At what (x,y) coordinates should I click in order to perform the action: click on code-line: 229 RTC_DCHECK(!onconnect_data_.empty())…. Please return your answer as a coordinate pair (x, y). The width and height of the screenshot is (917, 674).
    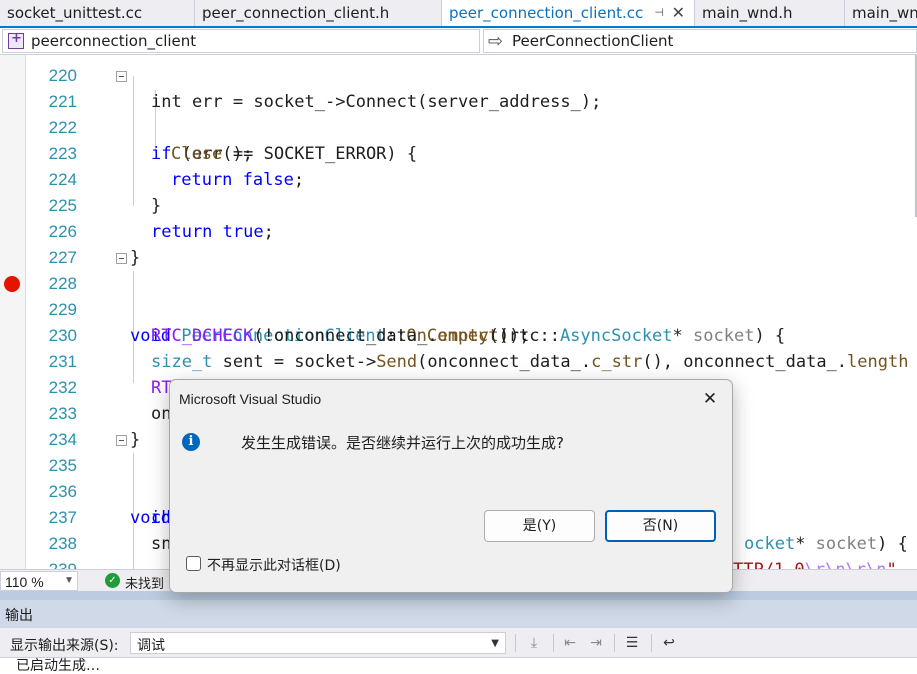
    Looking at the image, I should click on (458, 308).